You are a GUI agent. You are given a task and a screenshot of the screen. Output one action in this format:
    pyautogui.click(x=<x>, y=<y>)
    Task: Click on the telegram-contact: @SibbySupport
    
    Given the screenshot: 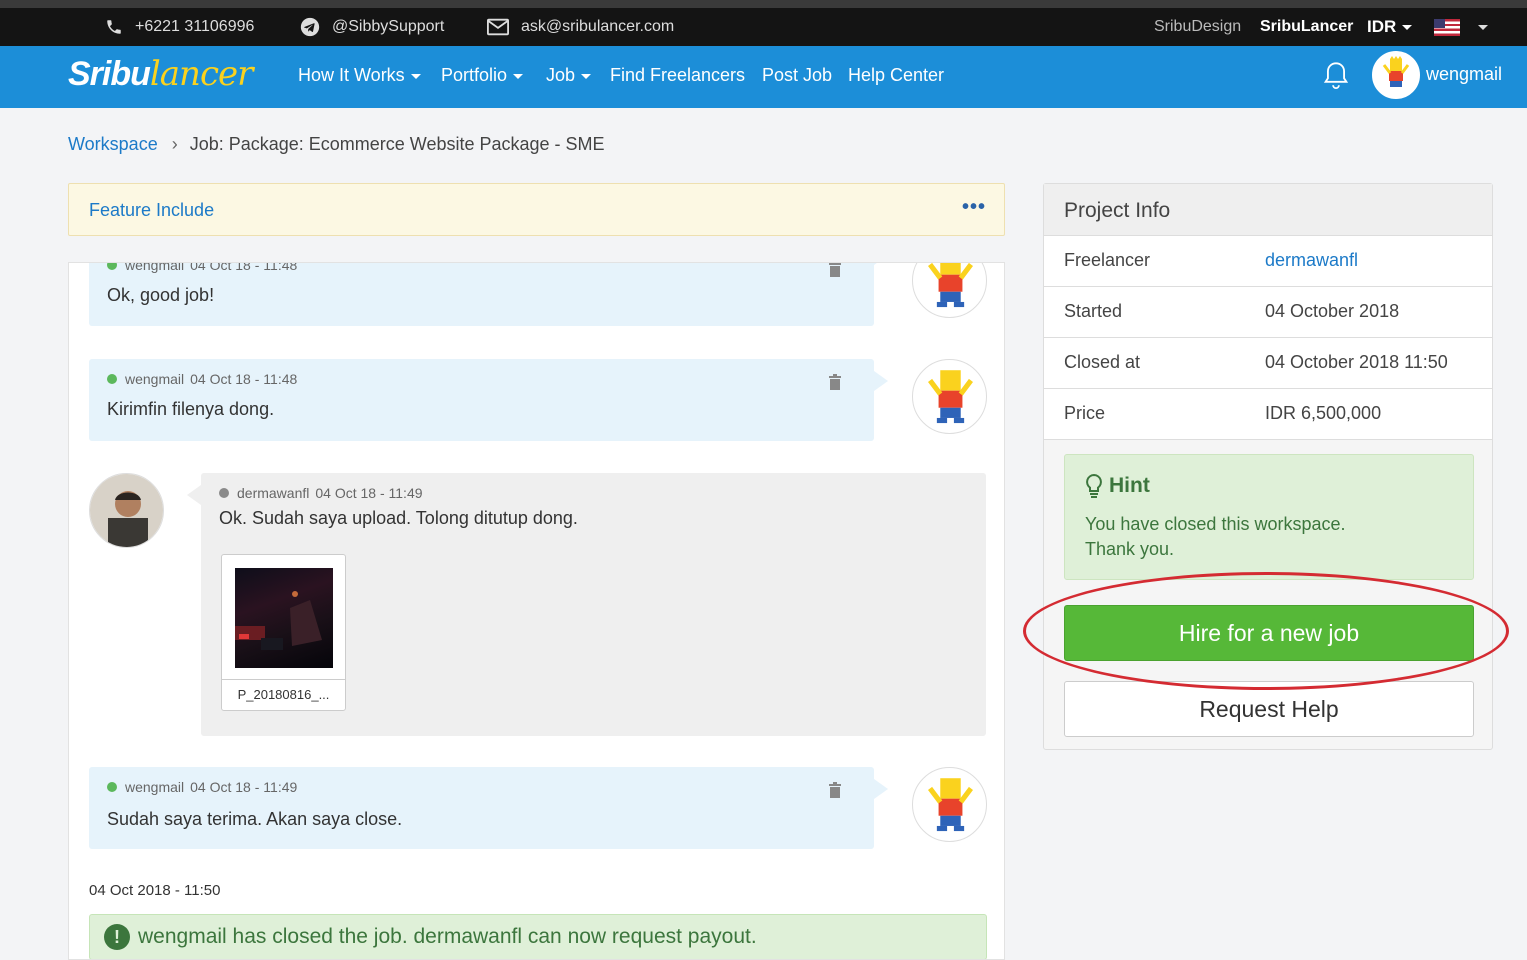 What is the action you would take?
    pyautogui.click(x=372, y=27)
    